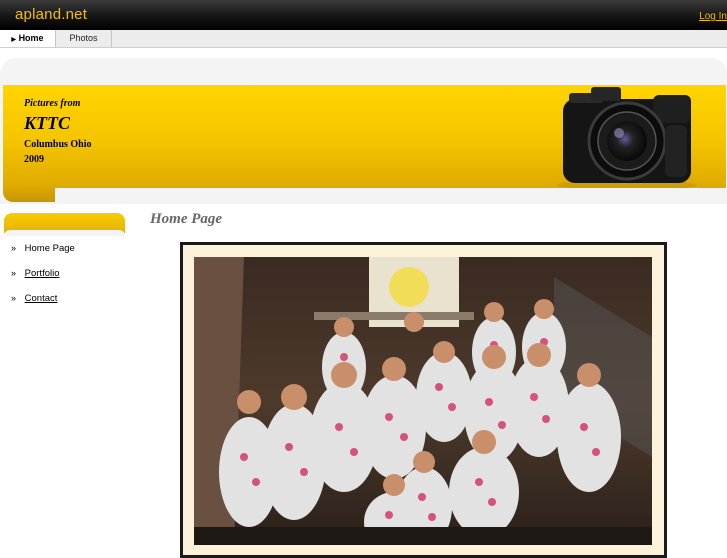 This screenshot has height=558, width=727. I want to click on top-bar: apland.net Log In, so click(363, 15).